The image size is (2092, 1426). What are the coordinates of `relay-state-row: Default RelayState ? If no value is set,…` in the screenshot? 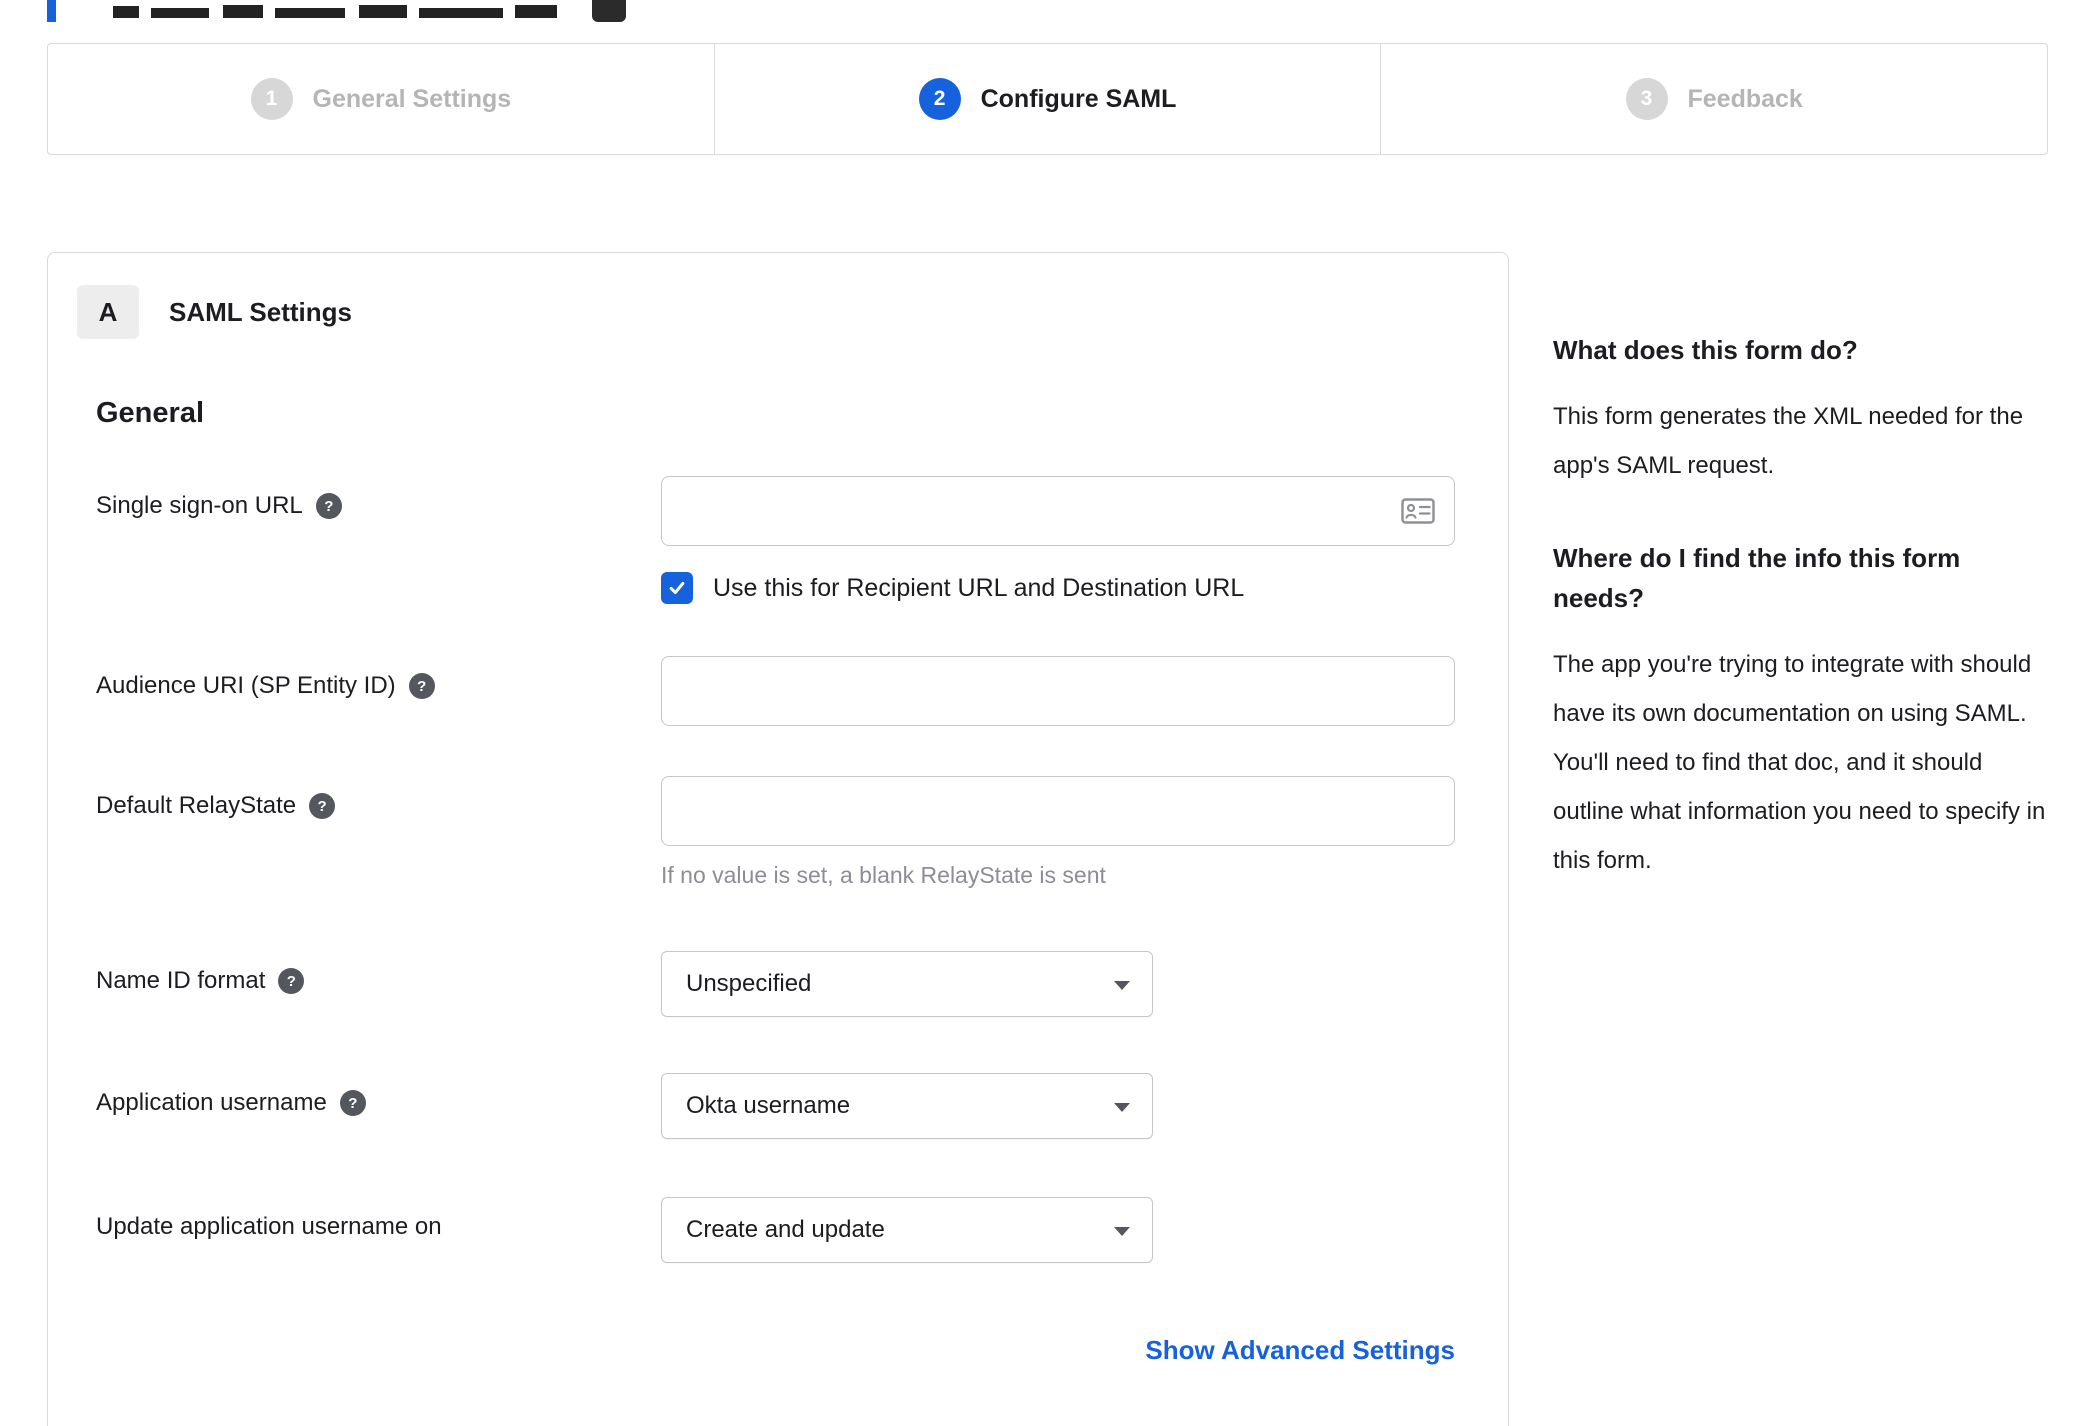 It's located at (775, 832).